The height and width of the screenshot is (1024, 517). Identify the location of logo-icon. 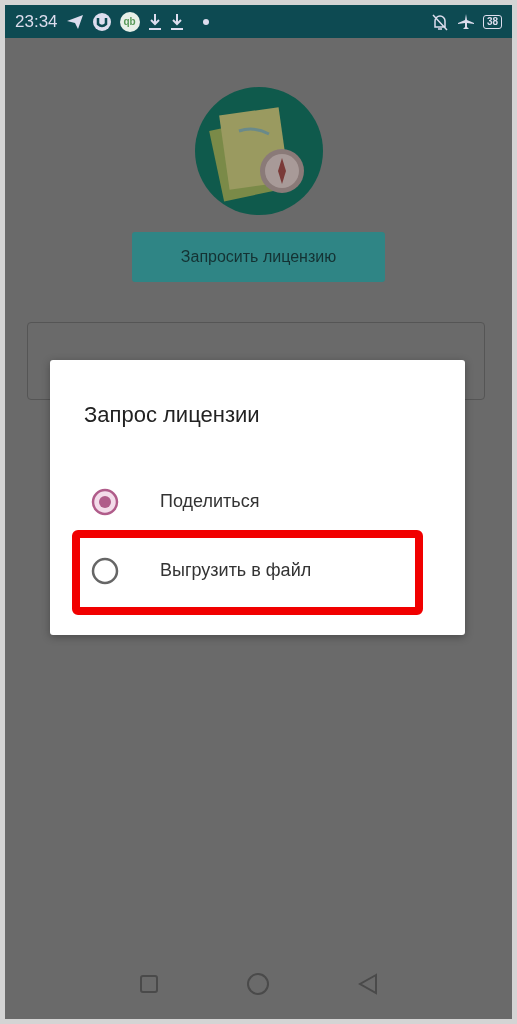
(258, 151).